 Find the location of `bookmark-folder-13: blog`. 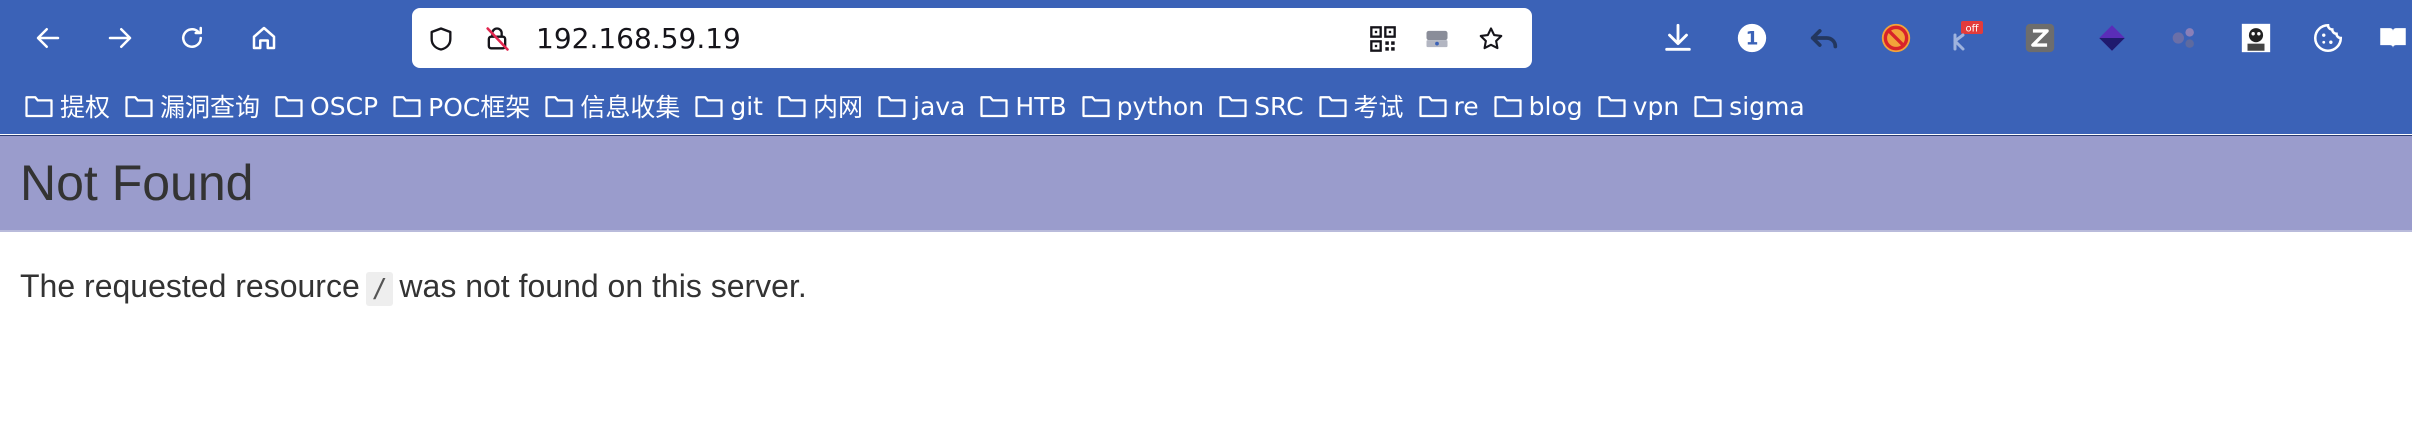

bookmark-folder-13: blog is located at coordinates (1538, 106).